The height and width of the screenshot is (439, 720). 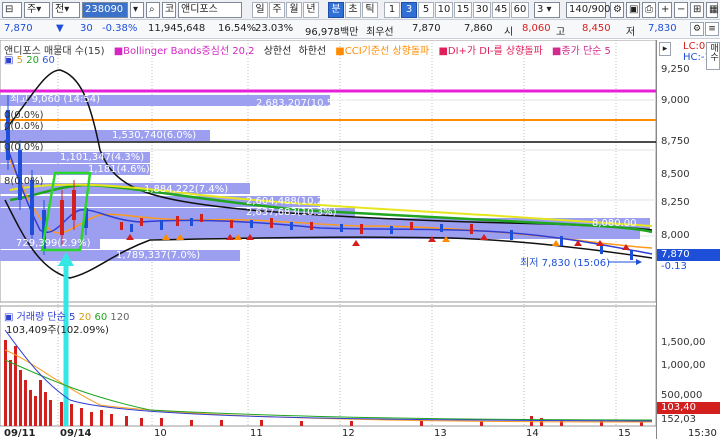 I want to click on axis-label-8250: 8,250, so click(x=675, y=202).